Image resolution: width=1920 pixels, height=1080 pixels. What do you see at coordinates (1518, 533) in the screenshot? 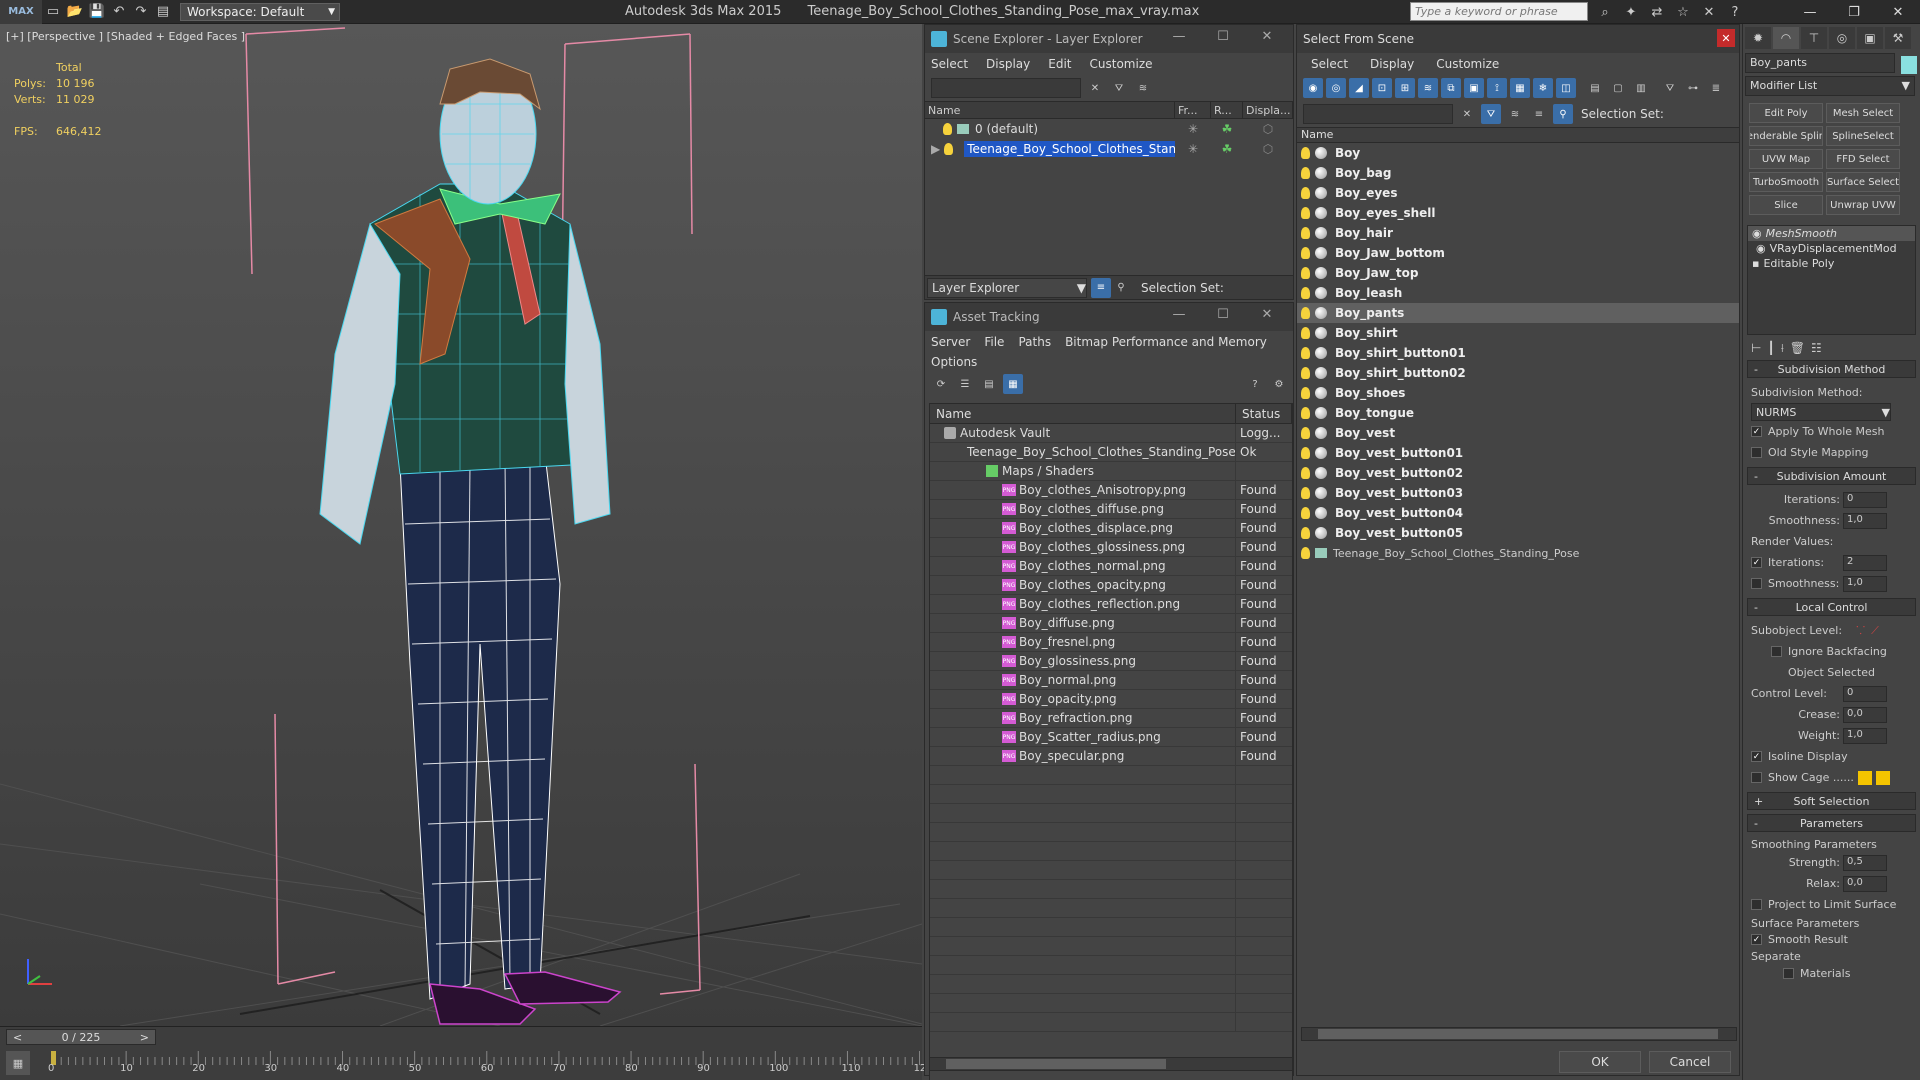
I see `object-row: Boy_vest_button05` at bounding box center [1518, 533].